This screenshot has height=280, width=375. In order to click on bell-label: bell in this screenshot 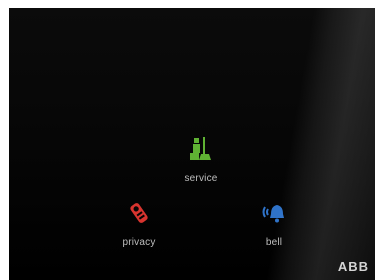, I will do `click(274, 242)`.